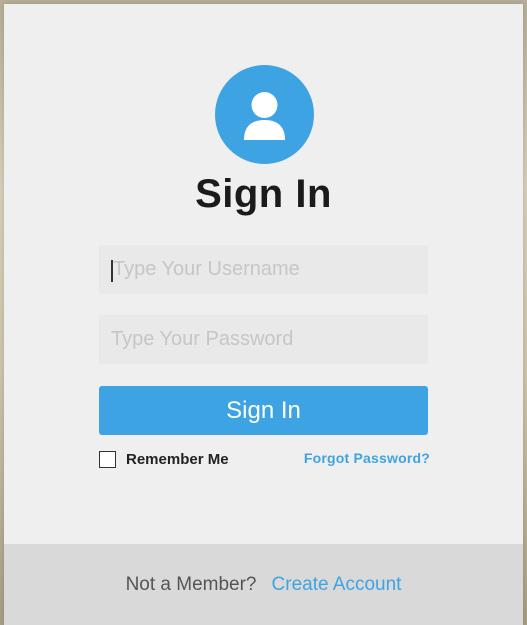  What do you see at coordinates (191, 584) in the screenshot?
I see `footer-prompt: Not a Member?` at bounding box center [191, 584].